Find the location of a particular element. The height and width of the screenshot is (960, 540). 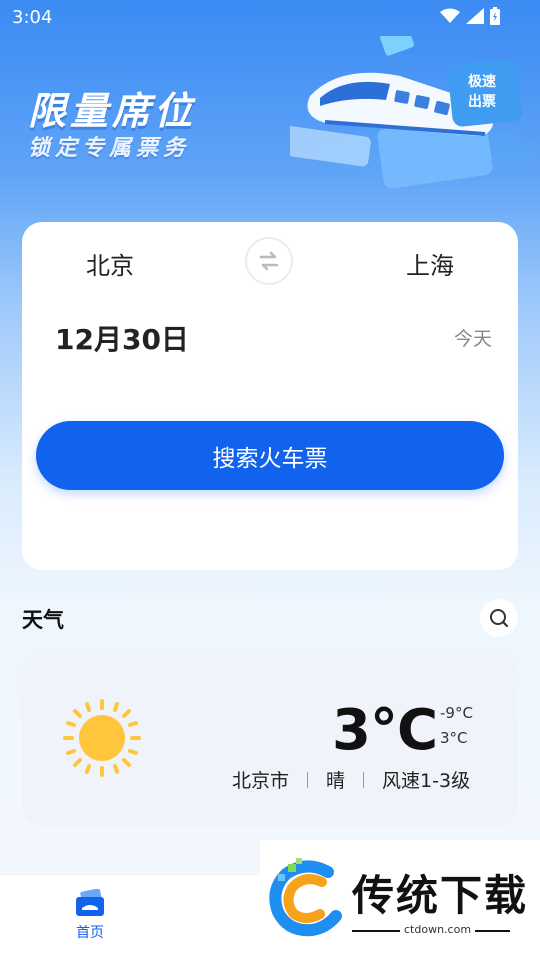

ticket-icon is located at coordinates (90, 902).